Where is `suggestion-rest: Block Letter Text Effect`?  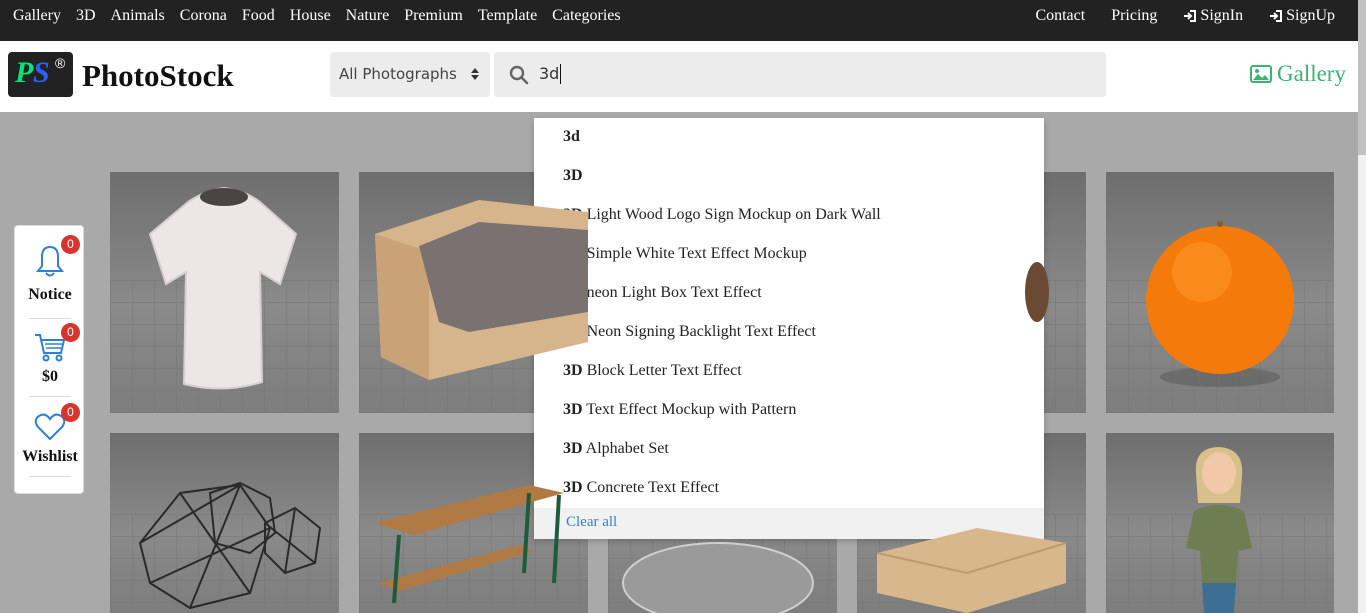 suggestion-rest: Block Letter Text Effect is located at coordinates (662, 370).